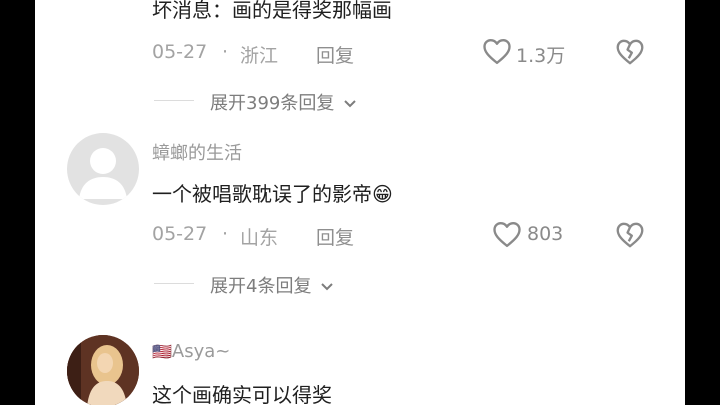 The width and height of the screenshot is (720, 405). I want to click on comment-location: 浙江, so click(259, 56).